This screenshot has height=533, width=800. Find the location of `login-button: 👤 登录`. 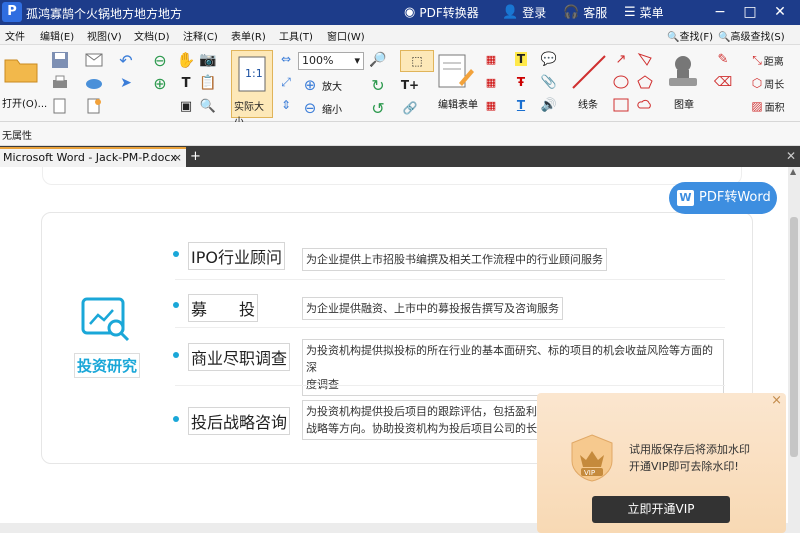

login-button: 👤 登录 is located at coordinates (524, 12).